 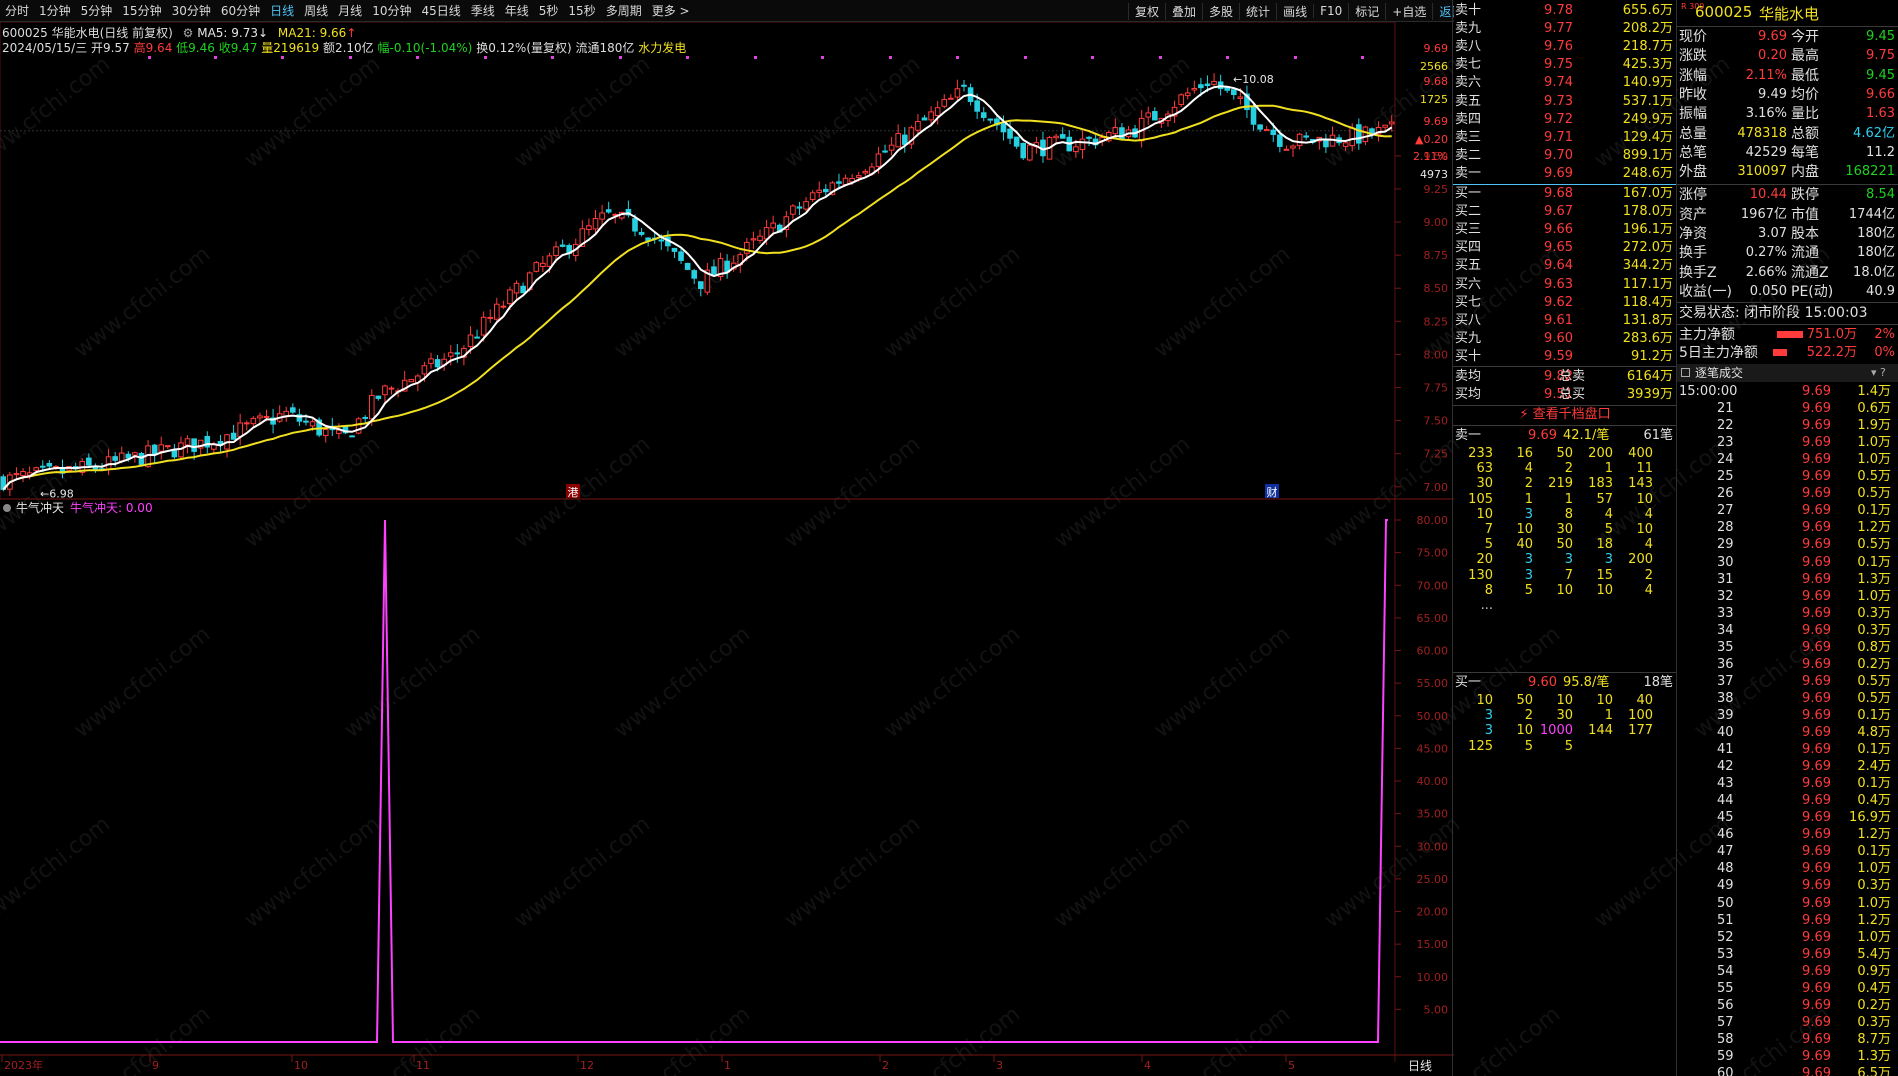 I want to click on ask-row: 卖四 9.72 249.9万, so click(x=1565, y=120).